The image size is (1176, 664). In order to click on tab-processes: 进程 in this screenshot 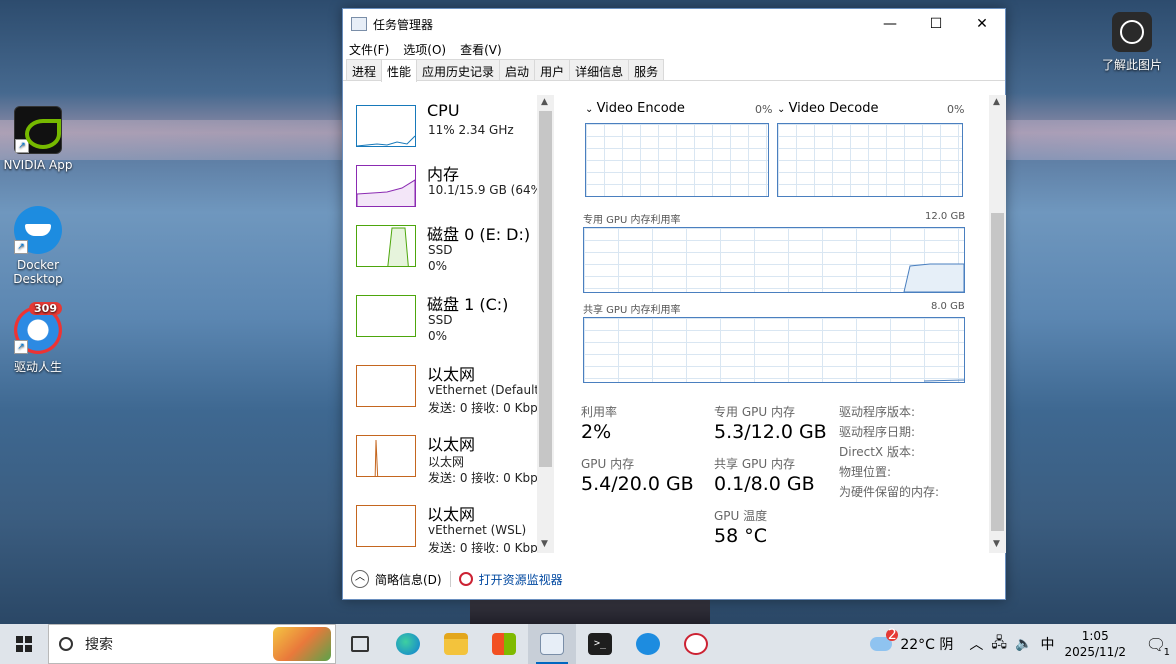, I will do `click(364, 69)`.